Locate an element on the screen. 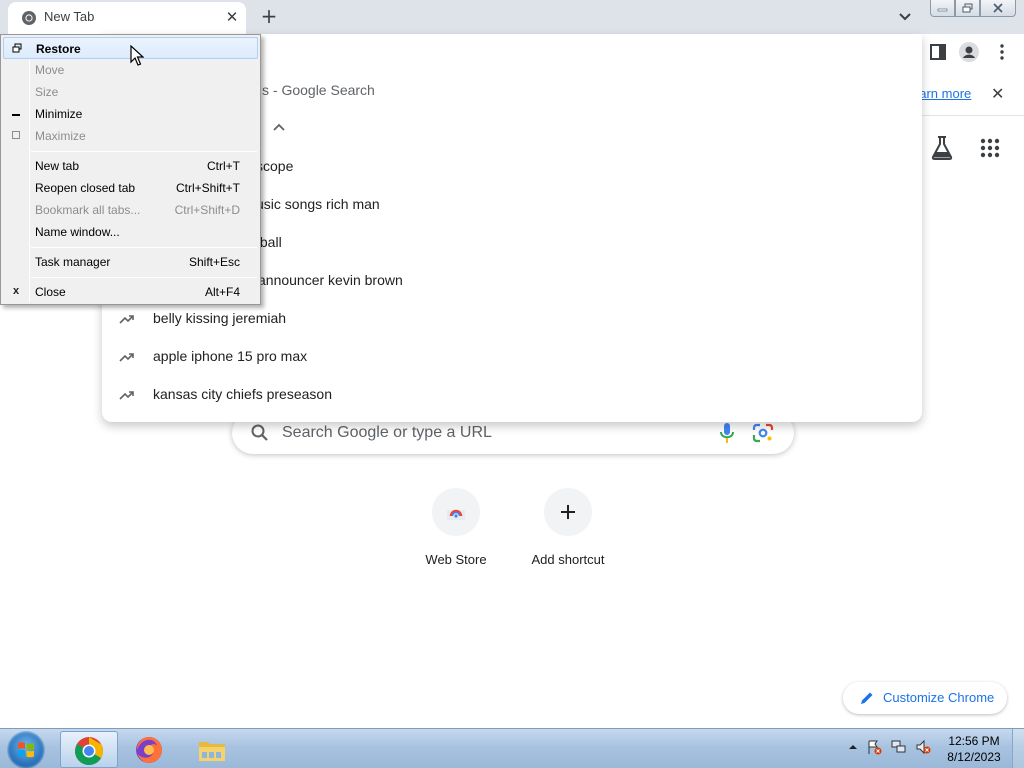  taskbar-chrome is located at coordinates (89, 749).